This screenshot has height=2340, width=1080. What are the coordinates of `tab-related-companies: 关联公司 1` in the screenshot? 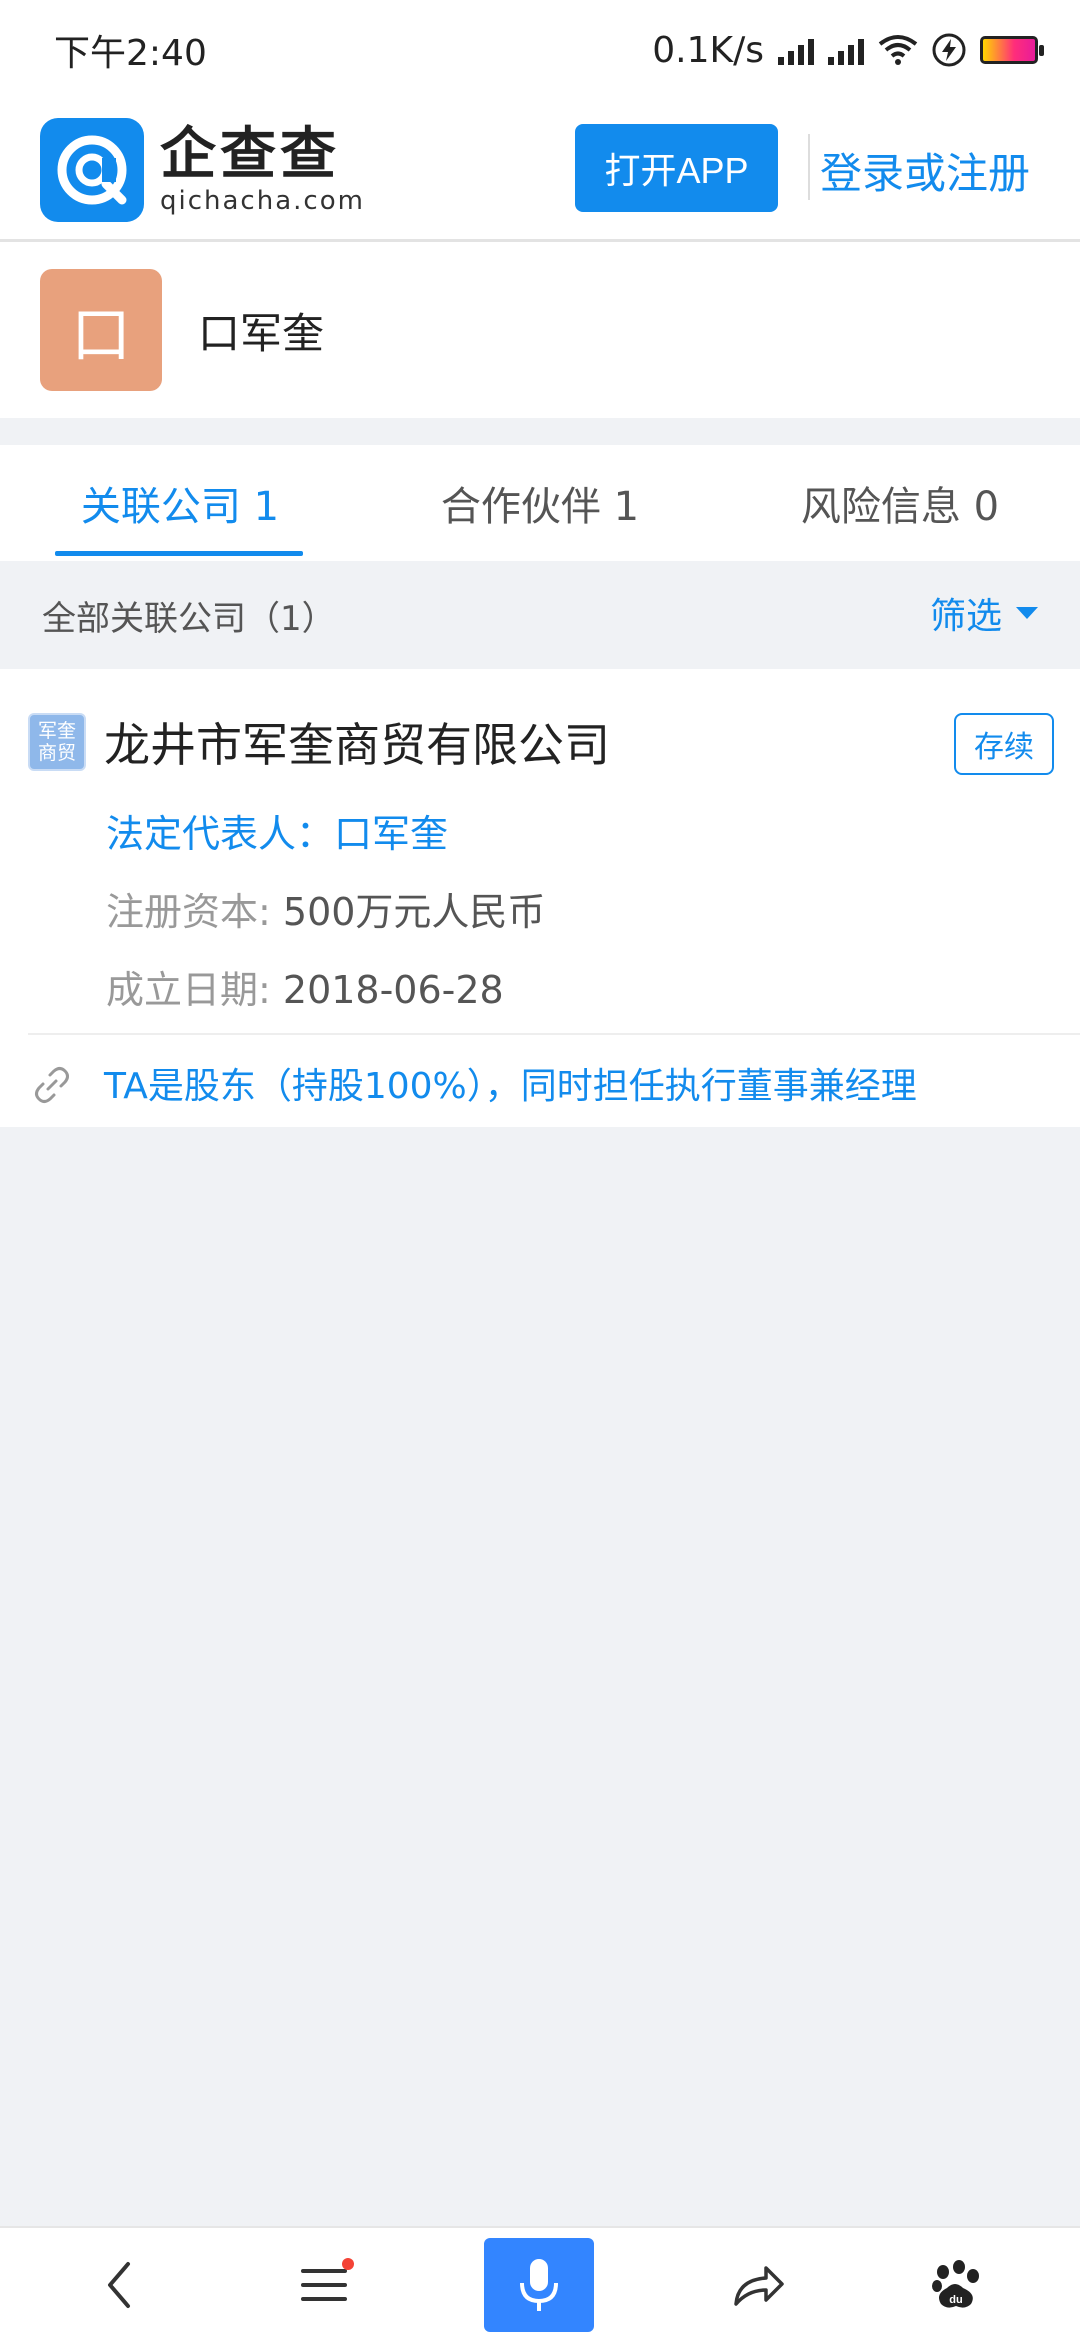 It's located at (180, 503).